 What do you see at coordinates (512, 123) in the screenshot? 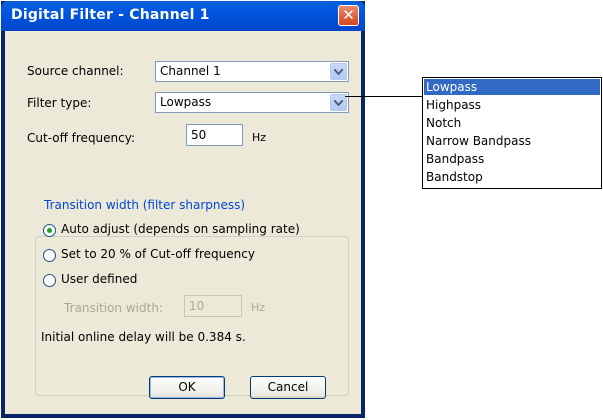
I see `dropdown-item-notch: Notch` at bounding box center [512, 123].